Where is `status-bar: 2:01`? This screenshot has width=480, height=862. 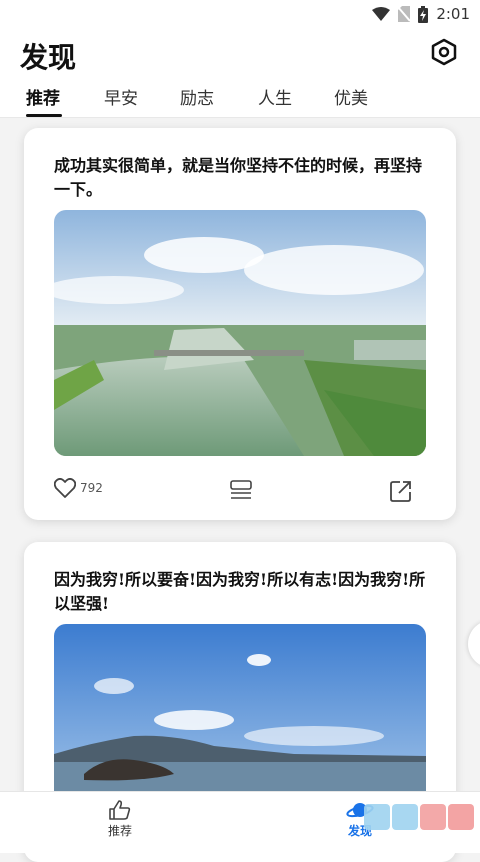 status-bar: 2:01 is located at coordinates (240, 14).